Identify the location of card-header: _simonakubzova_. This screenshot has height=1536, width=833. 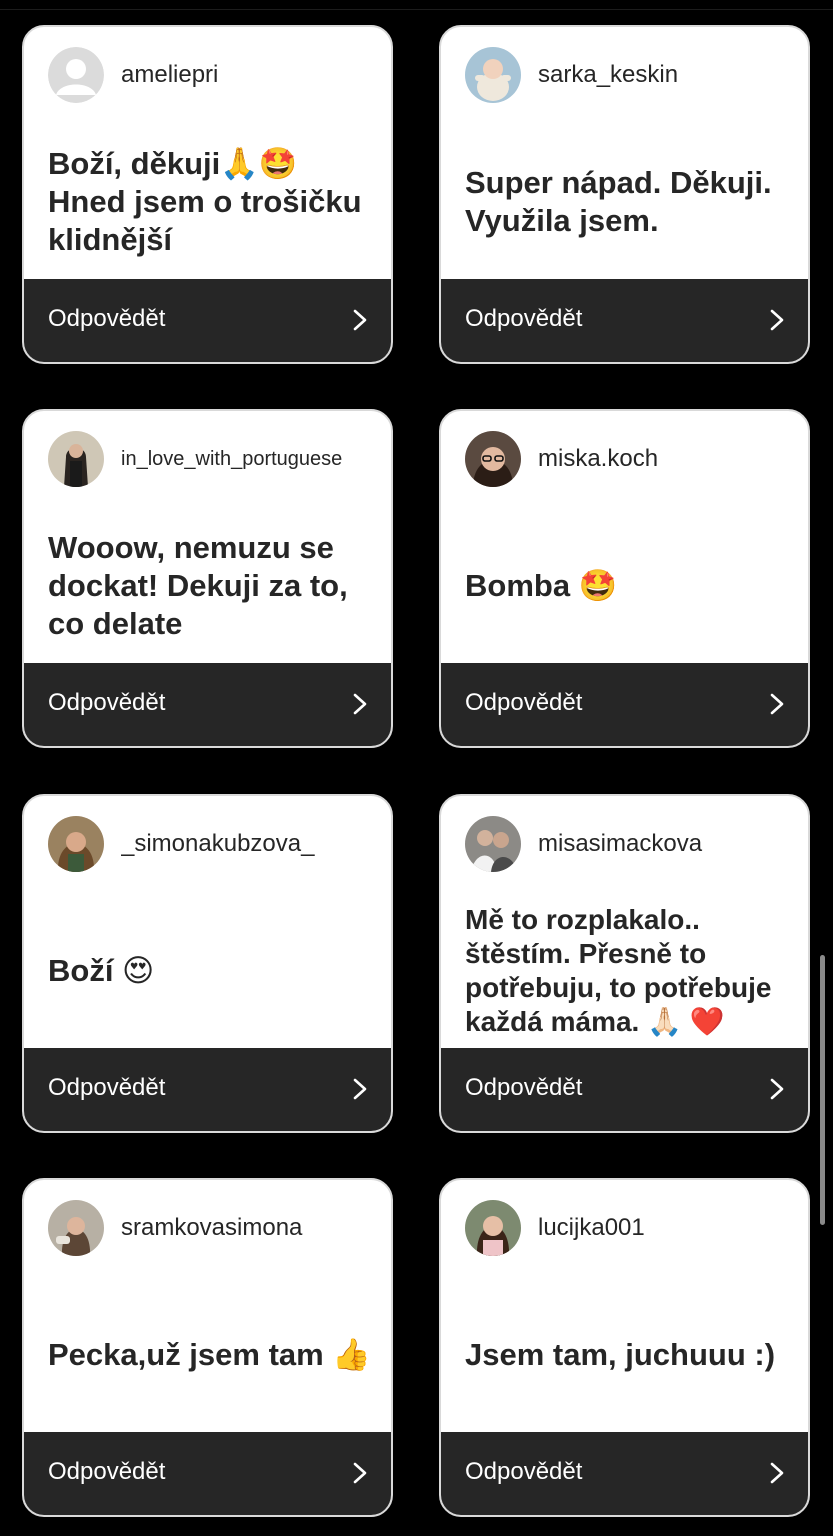
(207, 844).